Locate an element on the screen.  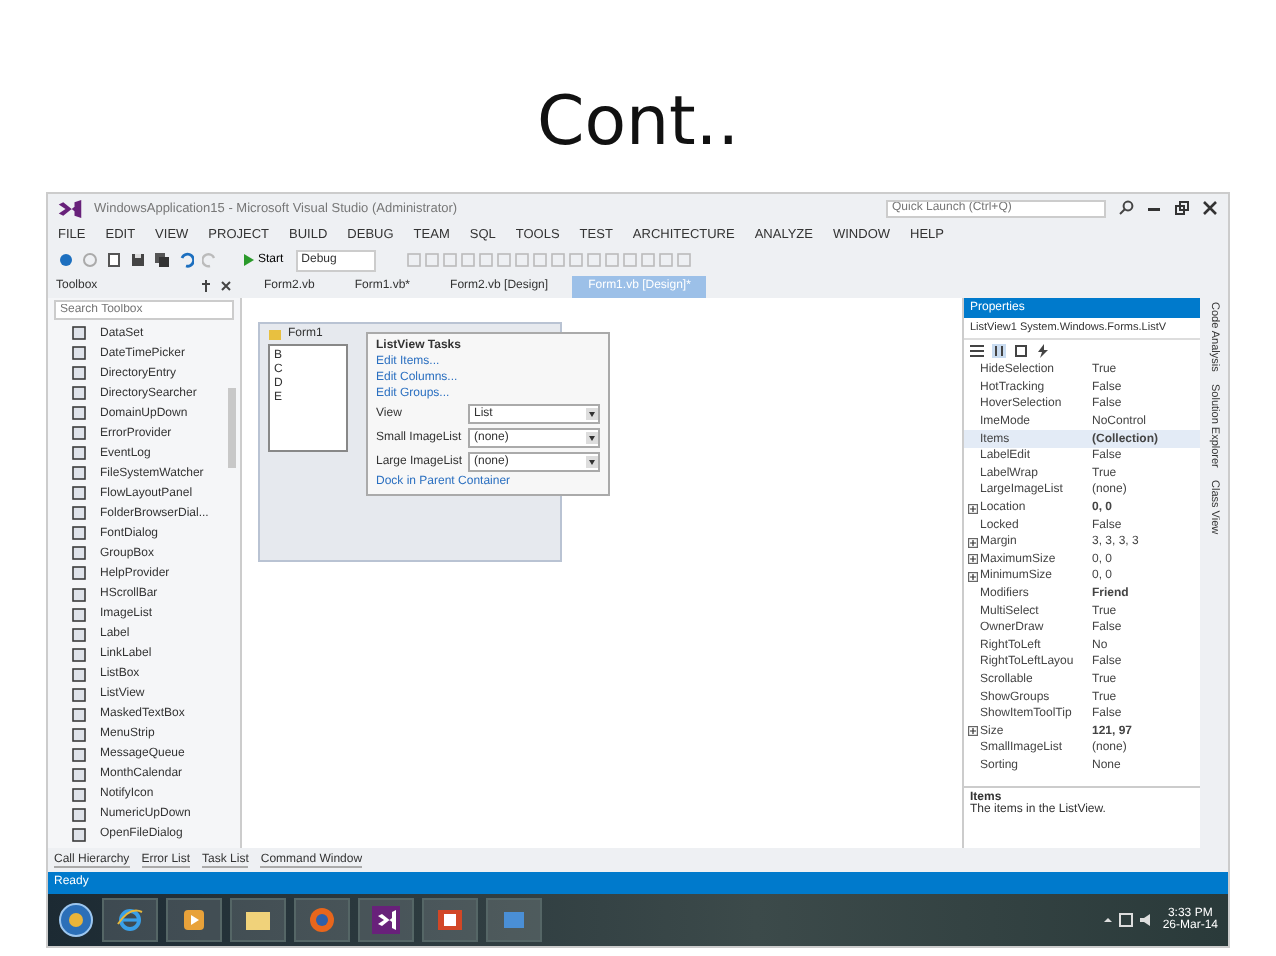
alphabetical-icon is located at coordinates (999, 351).